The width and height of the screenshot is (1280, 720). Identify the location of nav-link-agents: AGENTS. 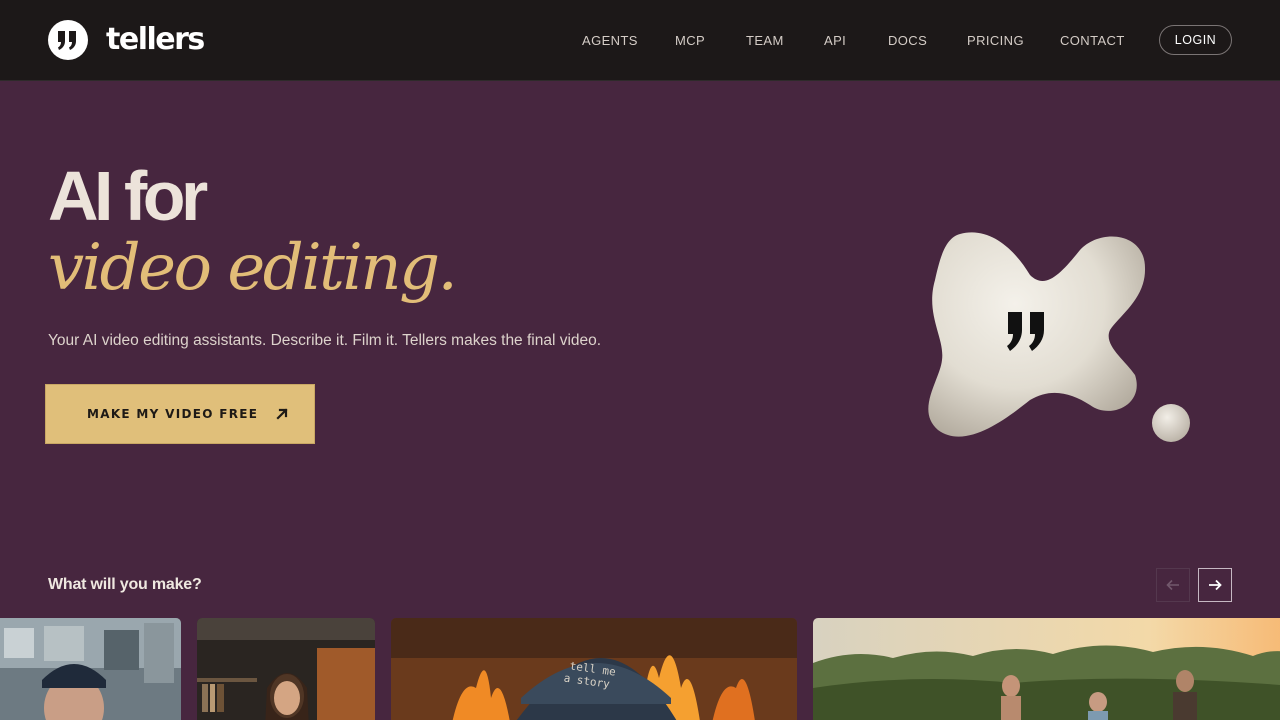
(610, 40).